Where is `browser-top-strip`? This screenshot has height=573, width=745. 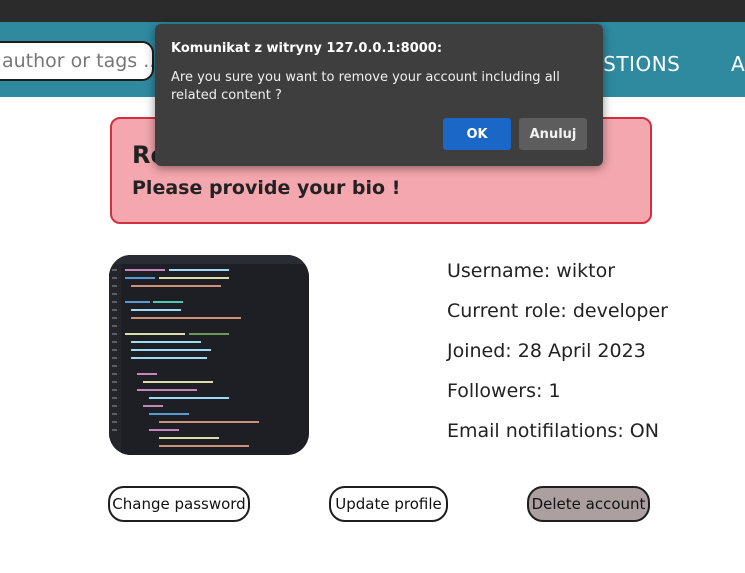
browser-top-strip is located at coordinates (372, 11).